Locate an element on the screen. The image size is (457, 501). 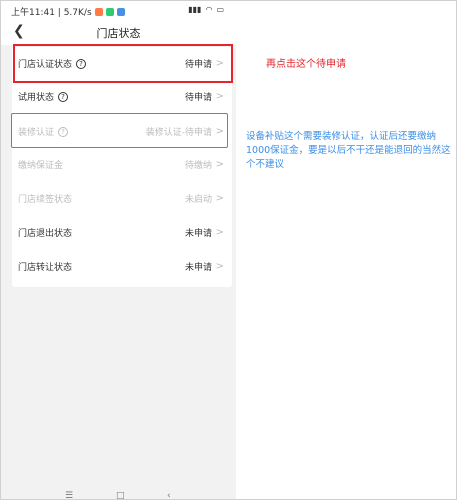
status-row-transfer: 门店转让状态 未申请 > is located at coordinates (122, 266).